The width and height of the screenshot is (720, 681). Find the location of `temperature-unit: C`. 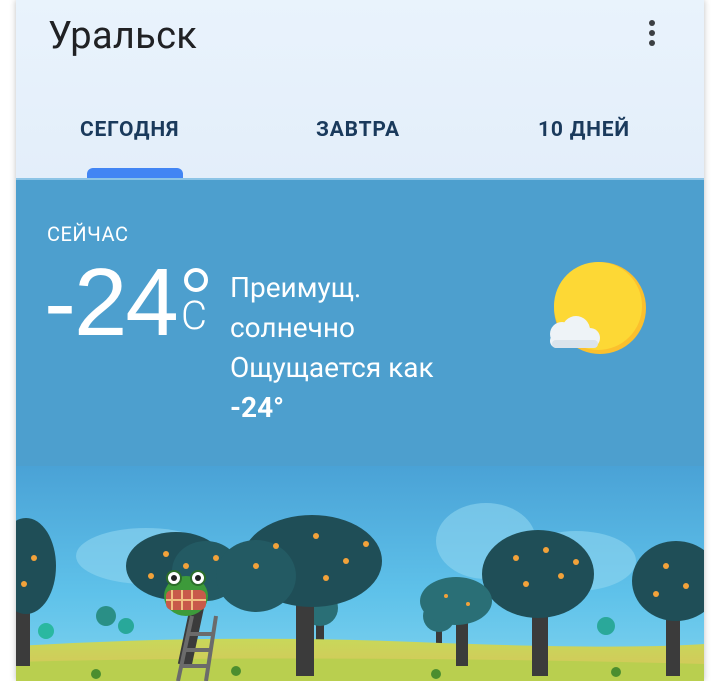

temperature-unit: C is located at coordinates (194, 315).